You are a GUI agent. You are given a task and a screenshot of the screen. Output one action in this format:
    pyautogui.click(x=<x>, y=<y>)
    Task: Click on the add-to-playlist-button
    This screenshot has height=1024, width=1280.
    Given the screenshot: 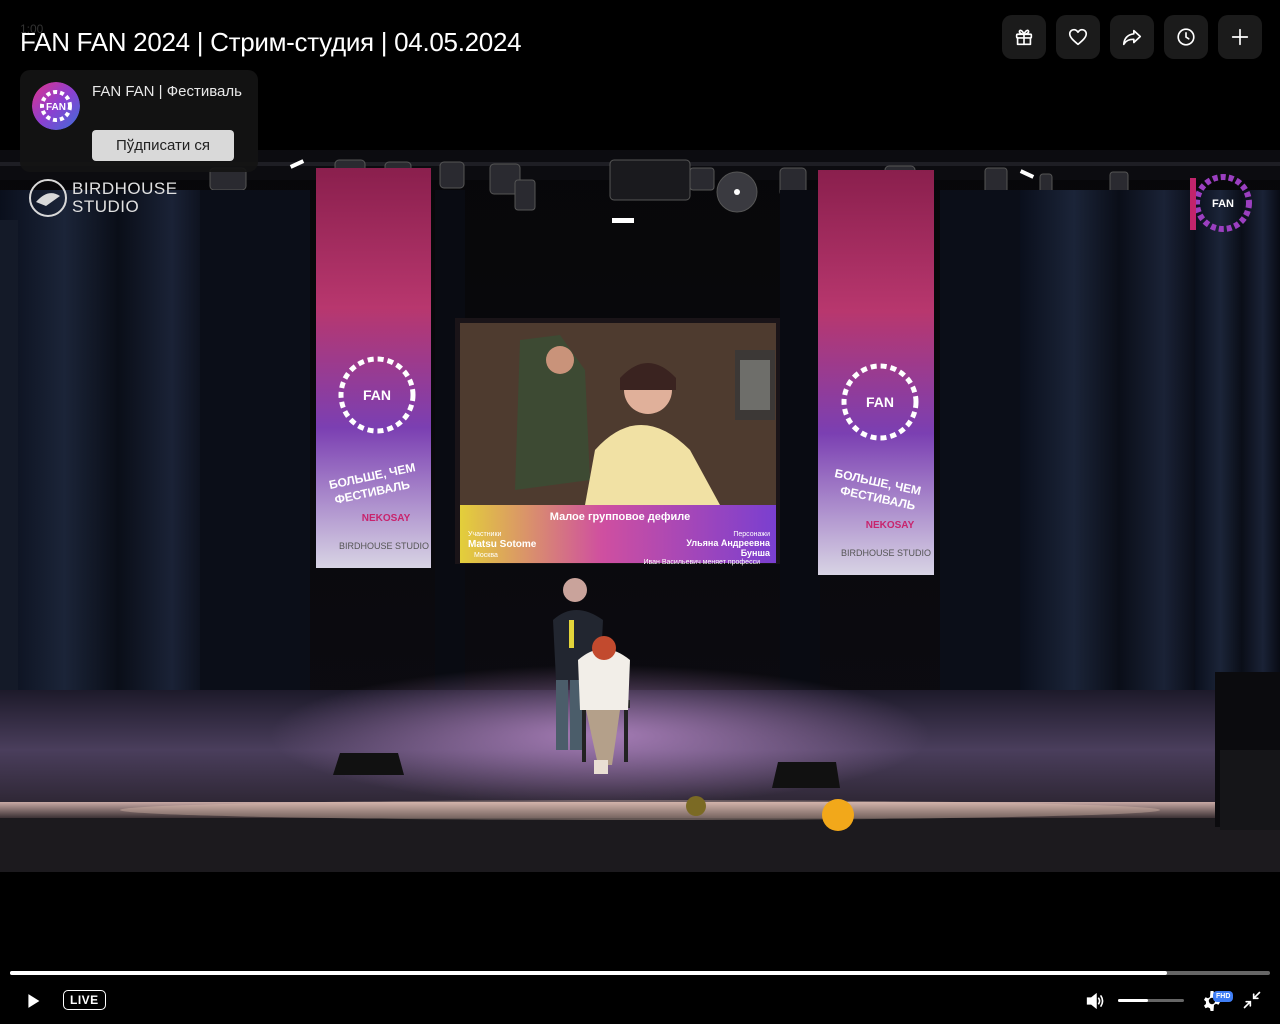 What is the action you would take?
    pyautogui.click(x=1240, y=37)
    